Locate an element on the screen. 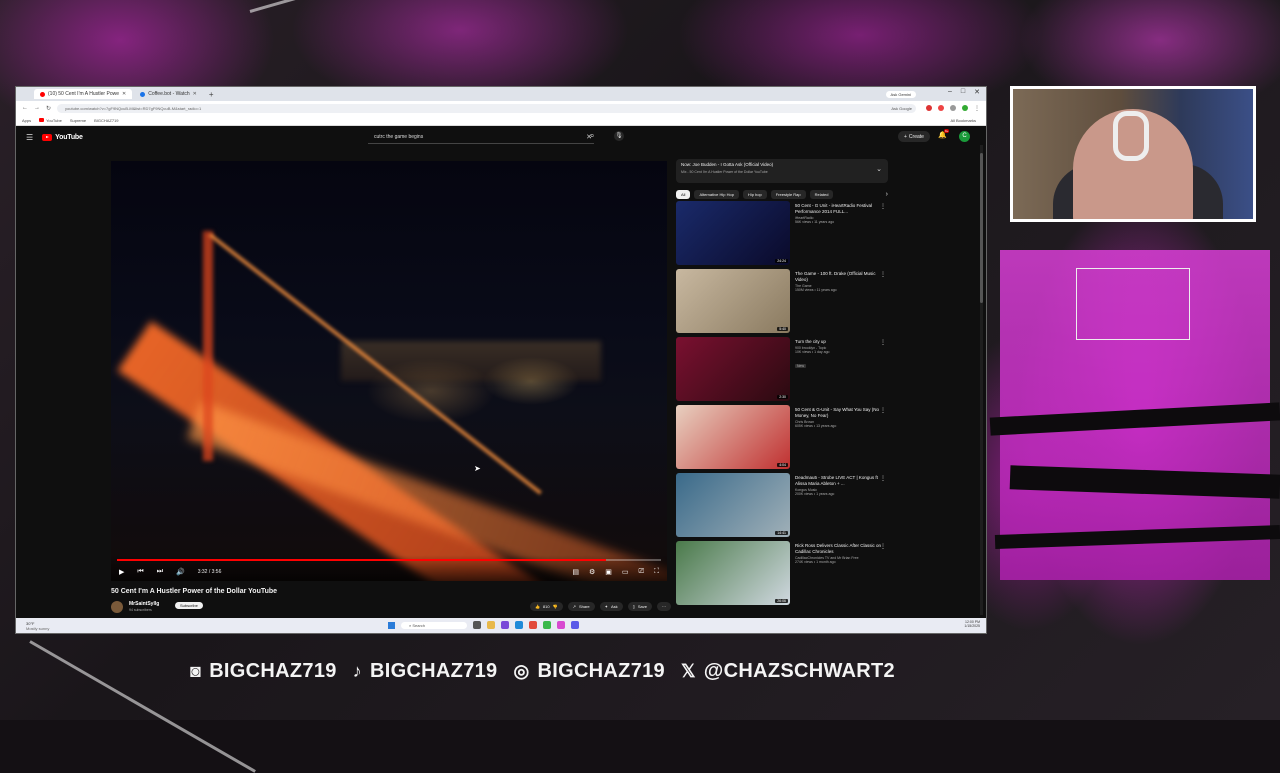  bookmark-apps: Apps is located at coordinates (26, 120).